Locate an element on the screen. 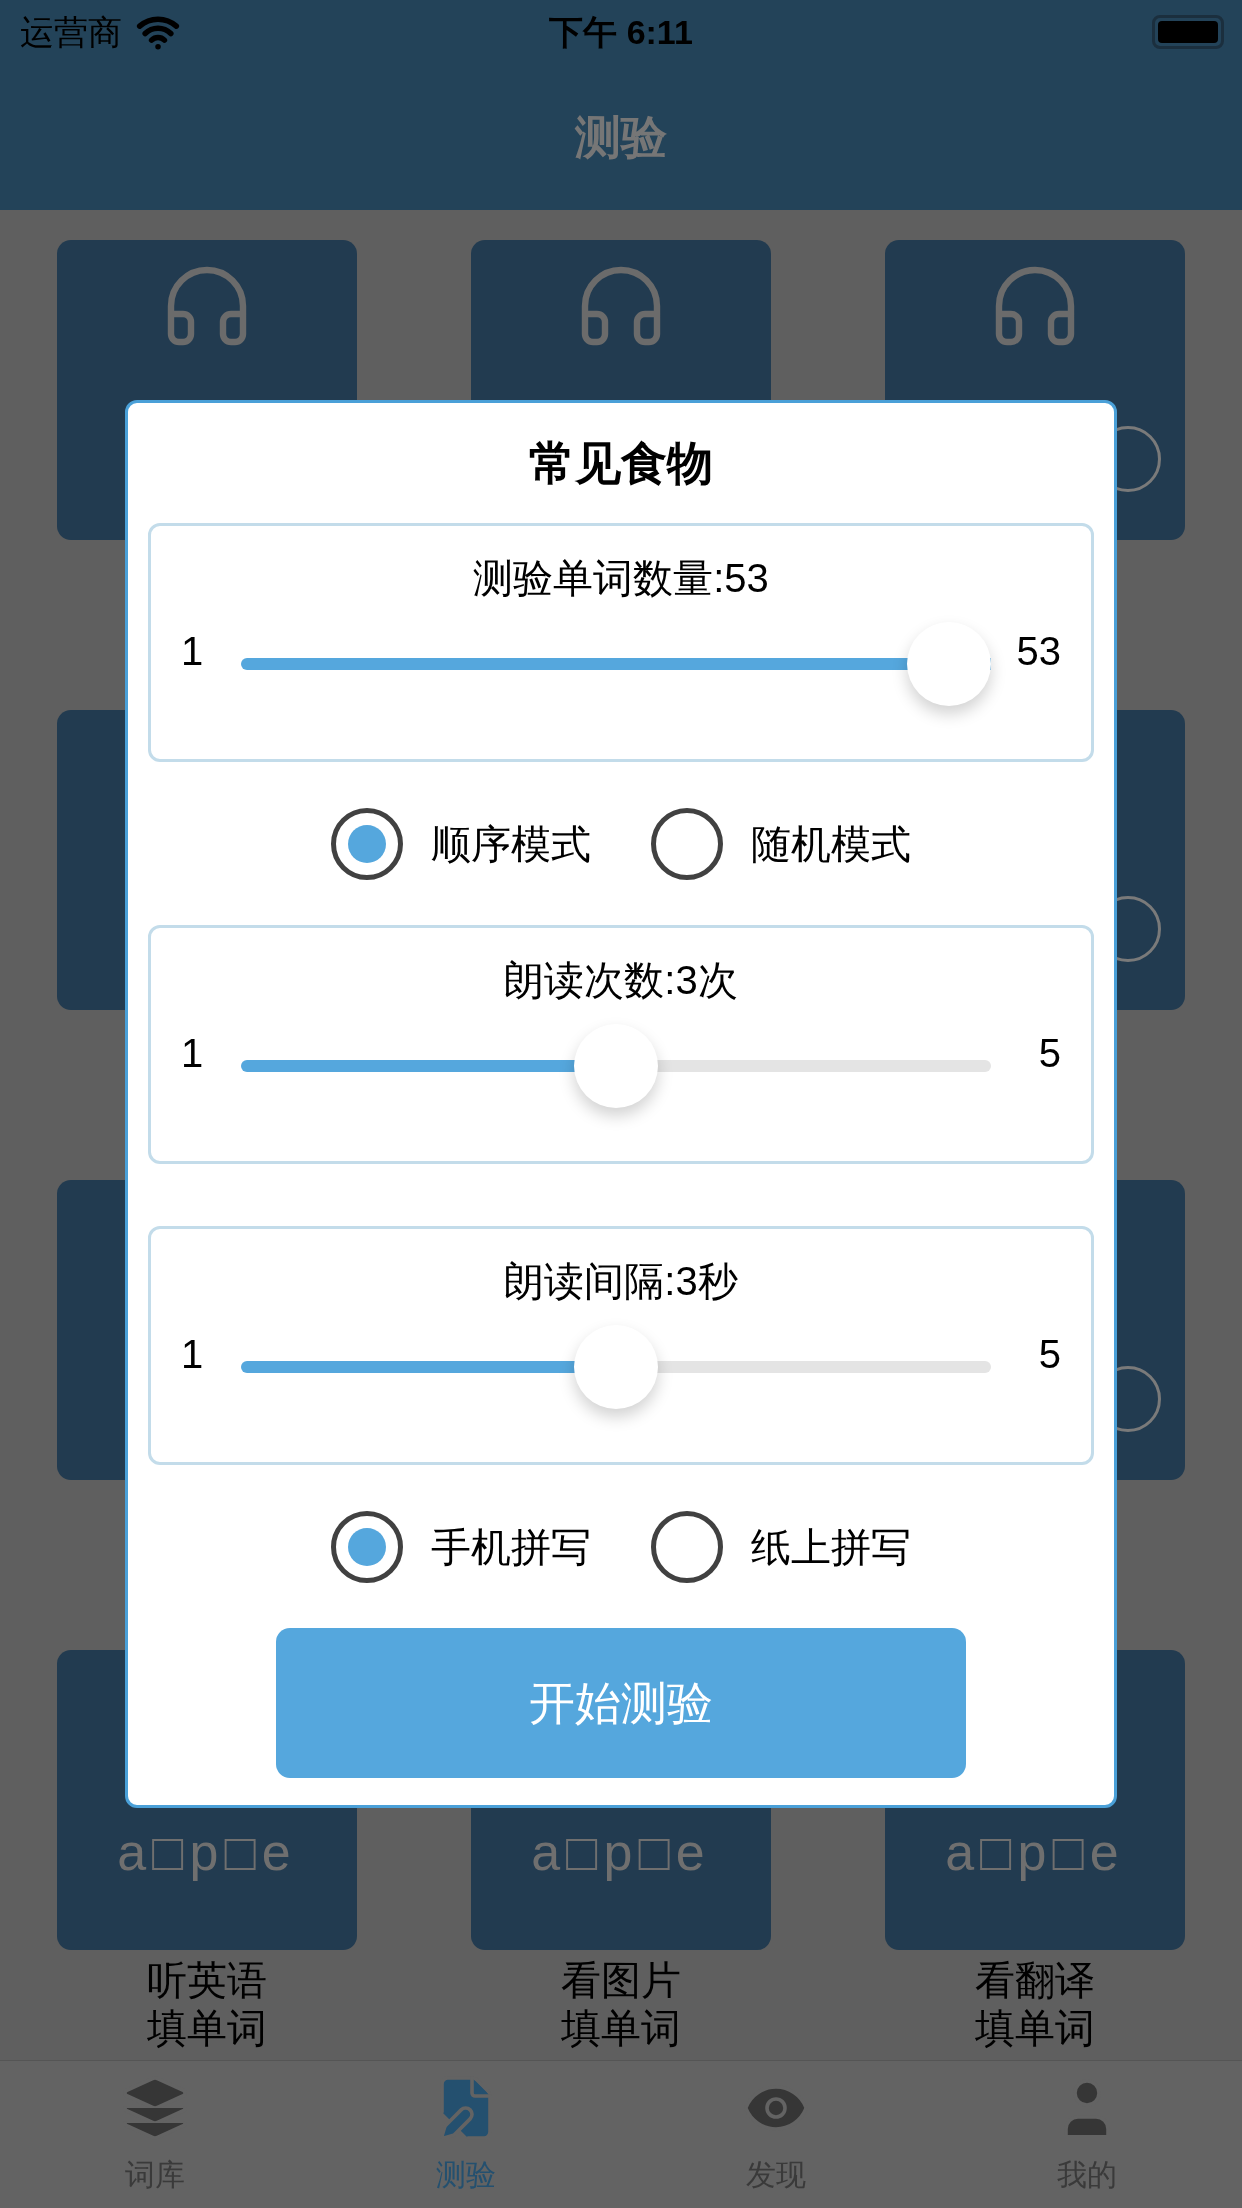 This screenshot has height=2208, width=1242. slider-label: 测验单词数量:53 is located at coordinates (621, 578).